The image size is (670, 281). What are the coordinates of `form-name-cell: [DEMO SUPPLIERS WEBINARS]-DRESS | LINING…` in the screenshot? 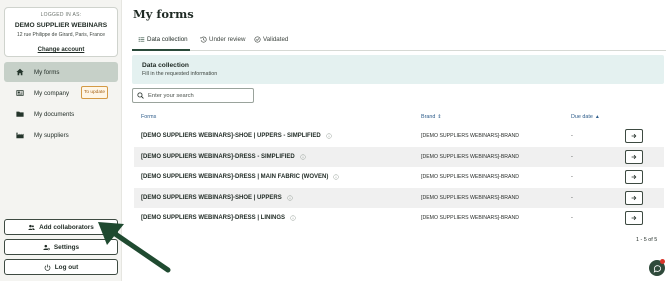 It's located at (218, 218).